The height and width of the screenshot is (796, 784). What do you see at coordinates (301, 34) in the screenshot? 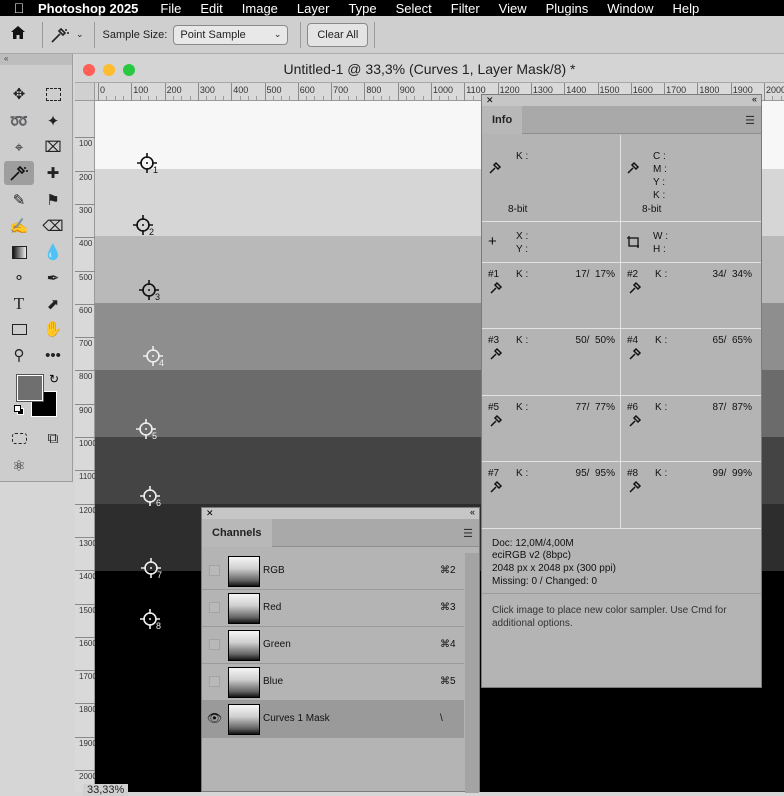
I see `separator` at bounding box center [301, 34].